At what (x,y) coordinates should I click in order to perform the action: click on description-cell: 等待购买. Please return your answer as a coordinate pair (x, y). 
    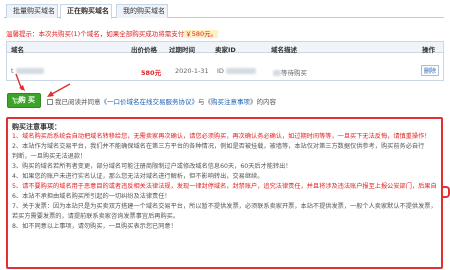
    Looking at the image, I should click on (290, 72).